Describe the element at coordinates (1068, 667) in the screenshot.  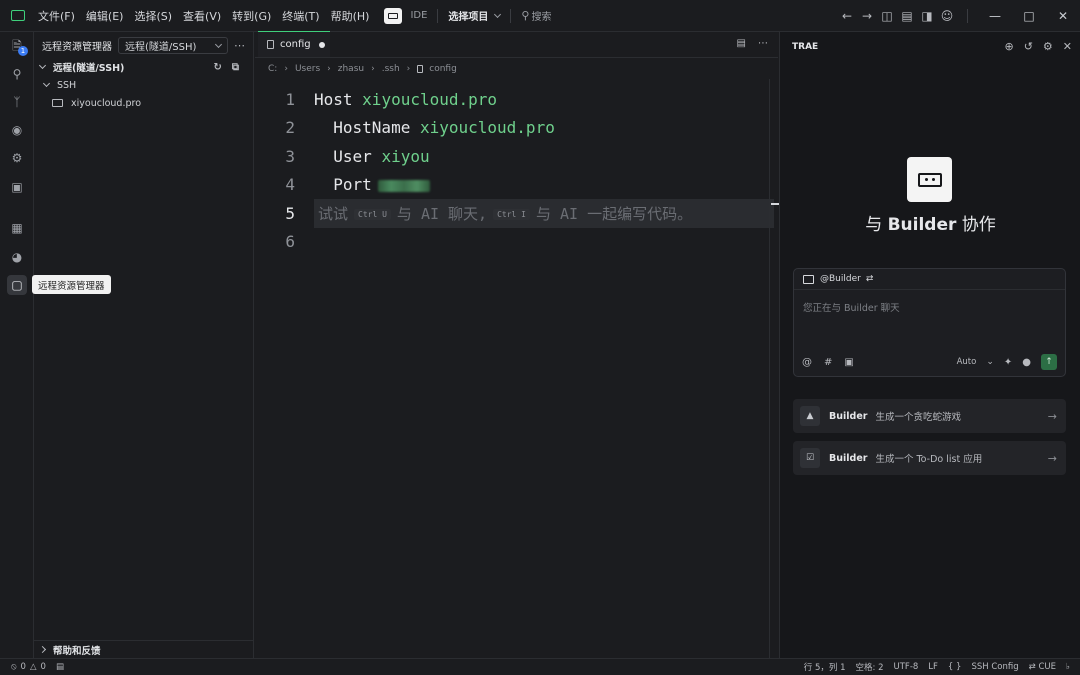
I see `notifications-icon: ♭` at that location.